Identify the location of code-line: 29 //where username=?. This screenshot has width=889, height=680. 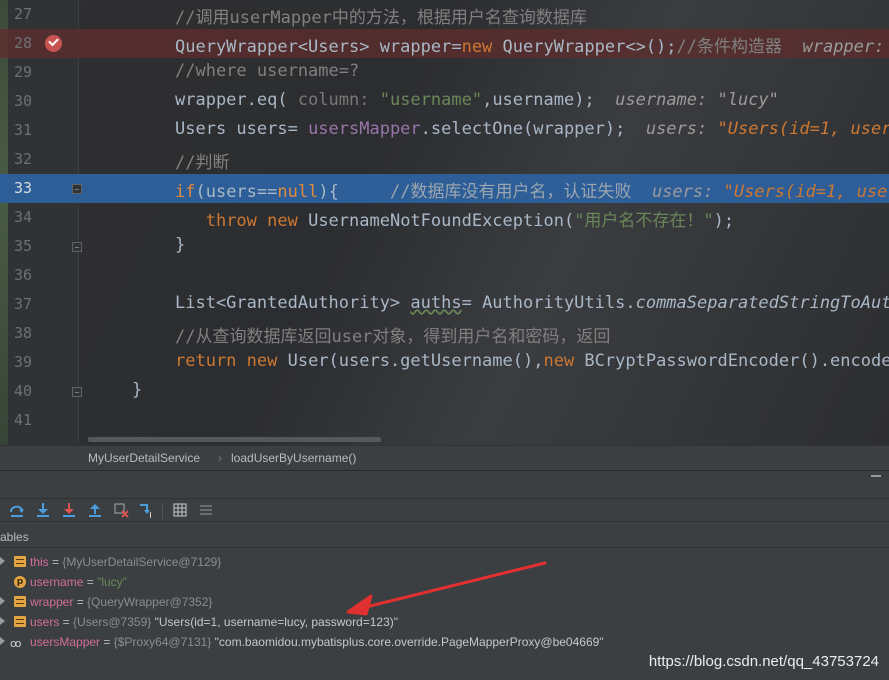
(444, 72).